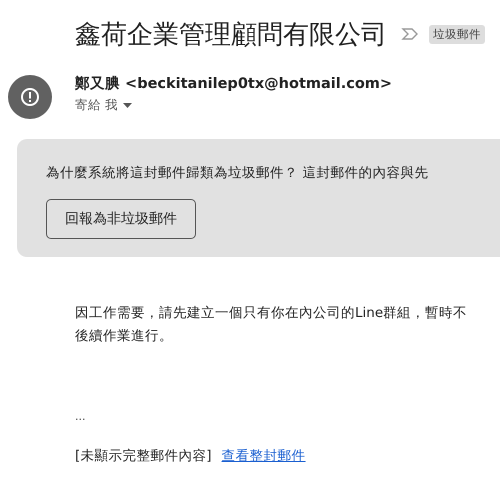 This screenshot has width=500, height=500. What do you see at coordinates (124, 336) in the screenshot?
I see `body-text: 後續作業進行。` at bounding box center [124, 336].